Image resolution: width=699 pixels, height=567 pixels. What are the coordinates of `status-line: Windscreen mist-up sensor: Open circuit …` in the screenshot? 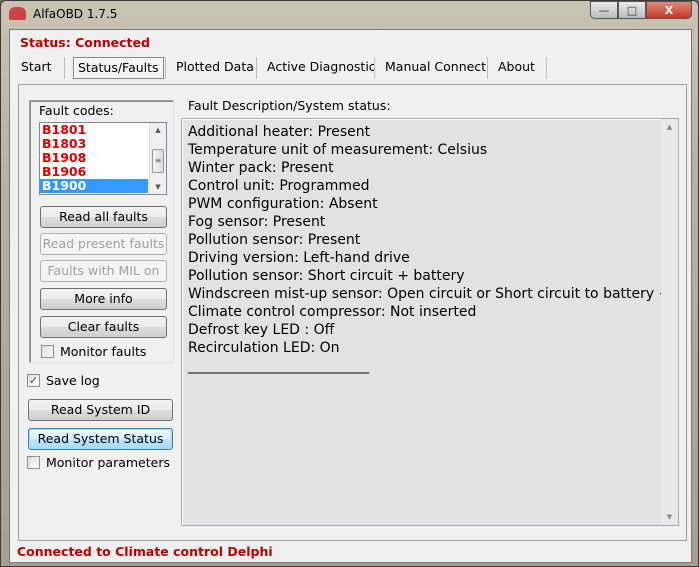 It's located at (429, 294).